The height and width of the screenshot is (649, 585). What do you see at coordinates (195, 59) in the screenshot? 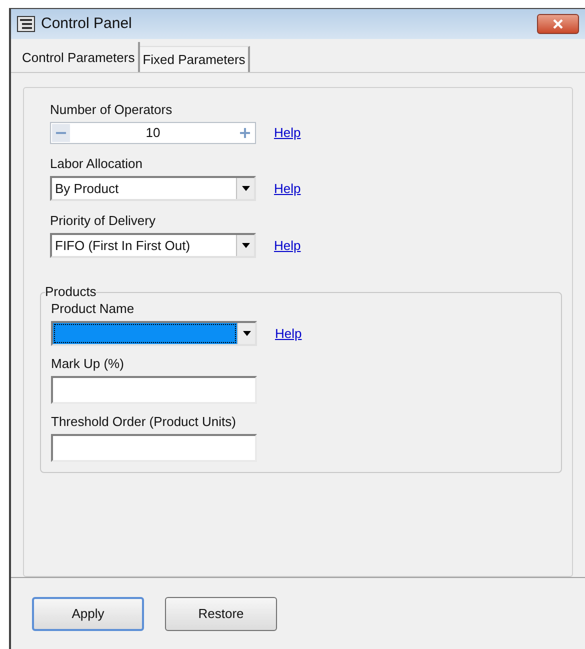
I see `tab: Fixed Parameters` at bounding box center [195, 59].